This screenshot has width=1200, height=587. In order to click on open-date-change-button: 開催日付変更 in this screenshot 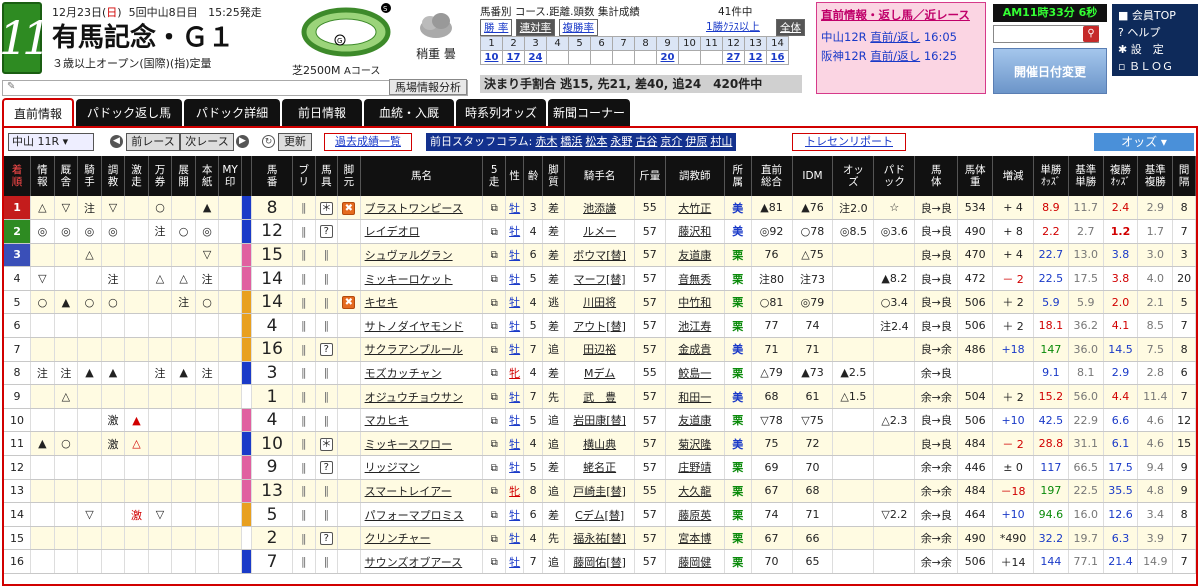, I will do `click(1050, 71)`.